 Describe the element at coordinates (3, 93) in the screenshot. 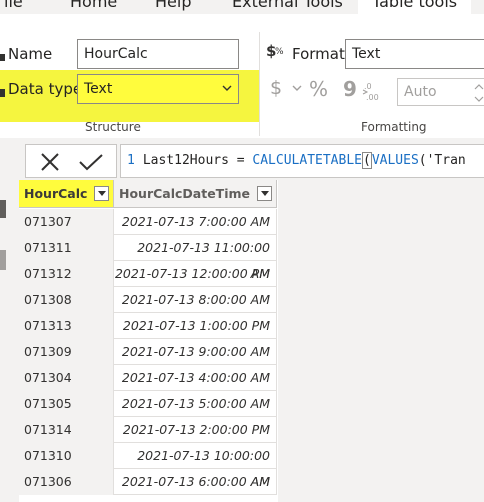

I see `datatype-icon` at that location.